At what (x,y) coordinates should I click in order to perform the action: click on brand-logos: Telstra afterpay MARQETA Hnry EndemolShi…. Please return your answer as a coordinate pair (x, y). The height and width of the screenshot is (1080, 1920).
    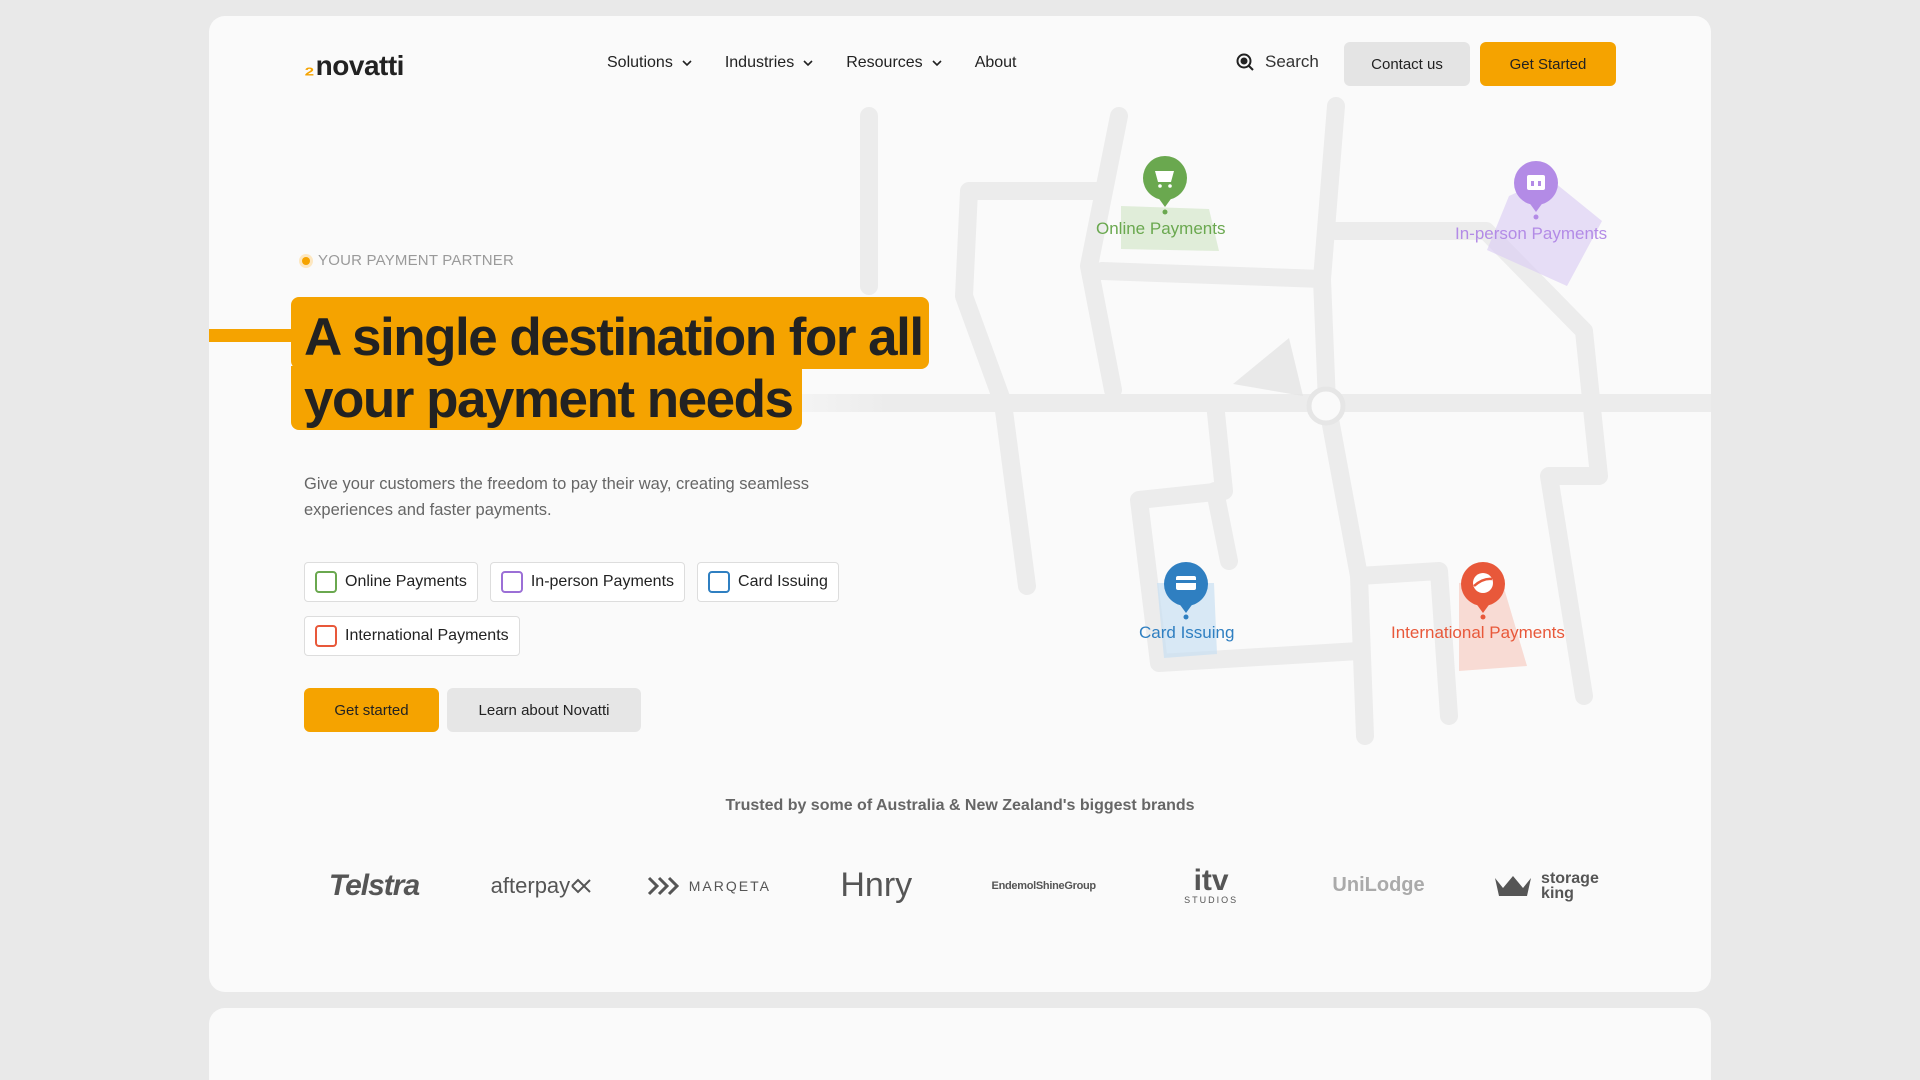
    Looking at the image, I should click on (960, 884).